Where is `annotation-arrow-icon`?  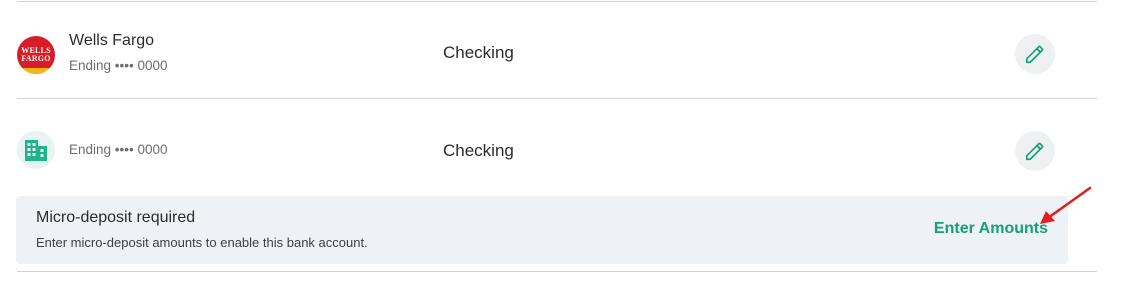 annotation-arrow-icon is located at coordinates (1066, 205).